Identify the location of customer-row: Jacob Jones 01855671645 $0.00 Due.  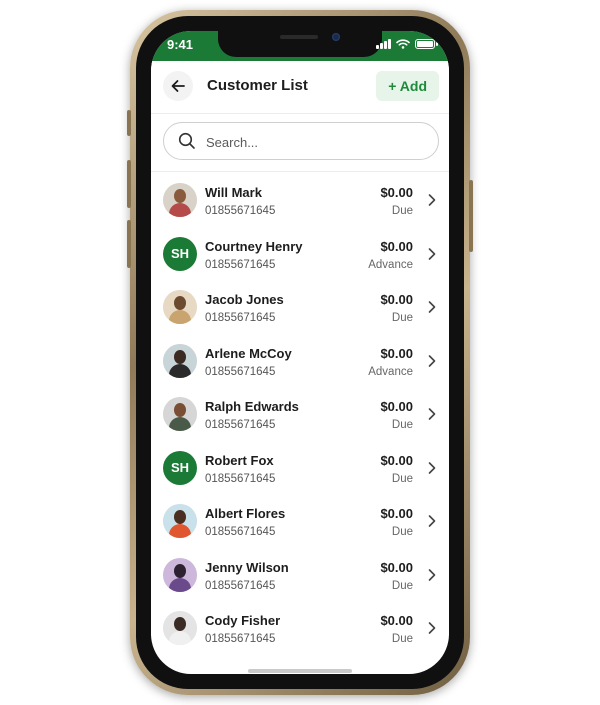
(300, 307).